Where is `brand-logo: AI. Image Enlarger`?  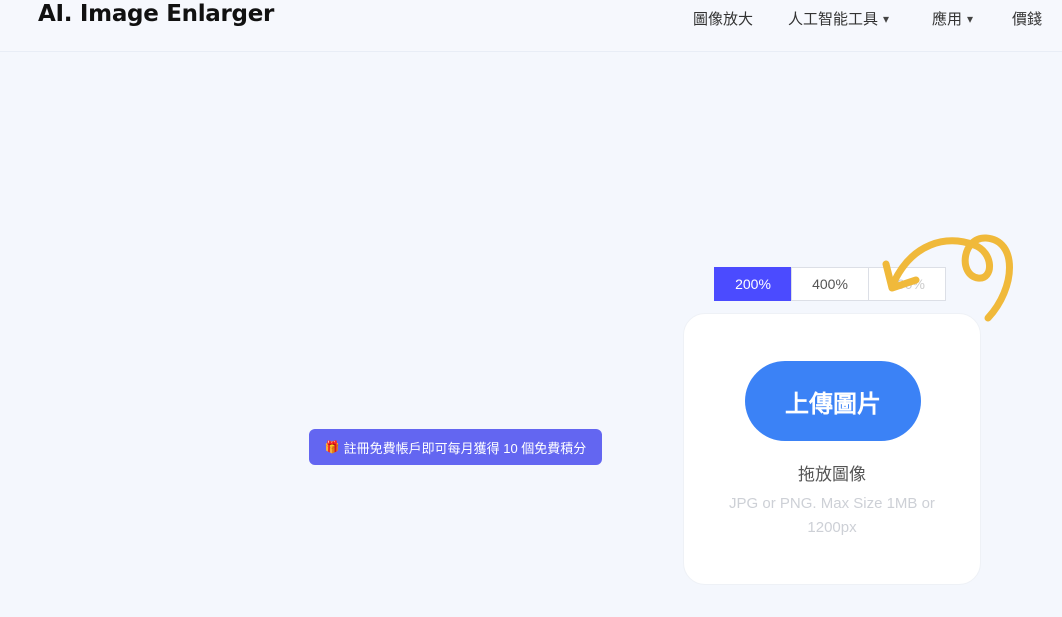
brand-logo: AI. Image Enlarger is located at coordinates (156, 14).